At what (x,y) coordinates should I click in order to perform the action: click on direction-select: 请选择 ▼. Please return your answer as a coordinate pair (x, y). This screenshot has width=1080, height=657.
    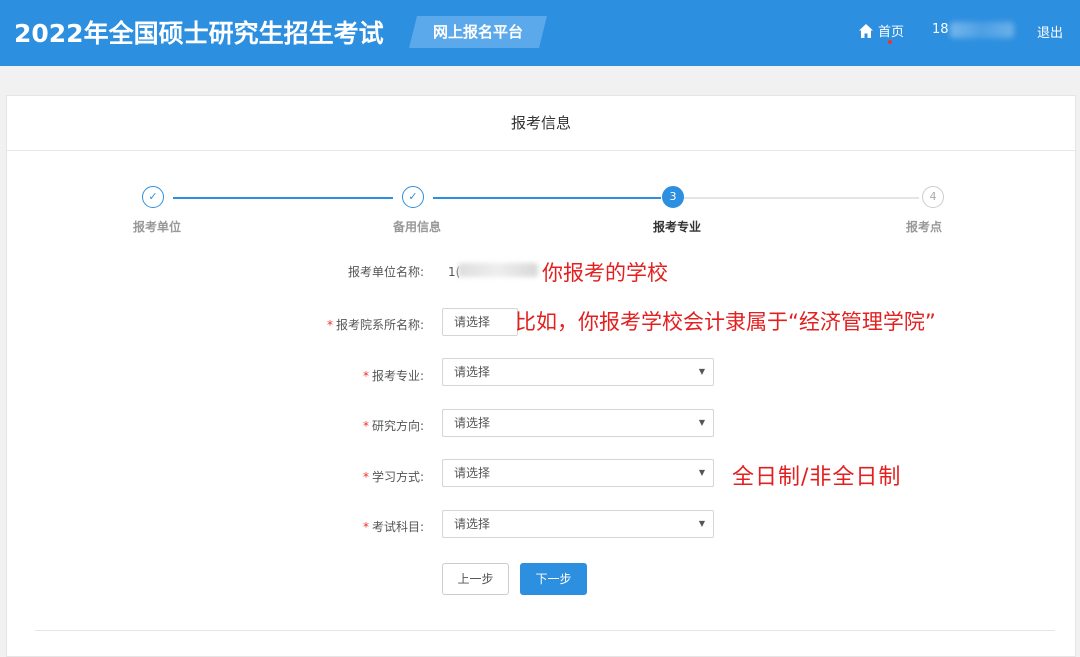
    Looking at the image, I should click on (578, 423).